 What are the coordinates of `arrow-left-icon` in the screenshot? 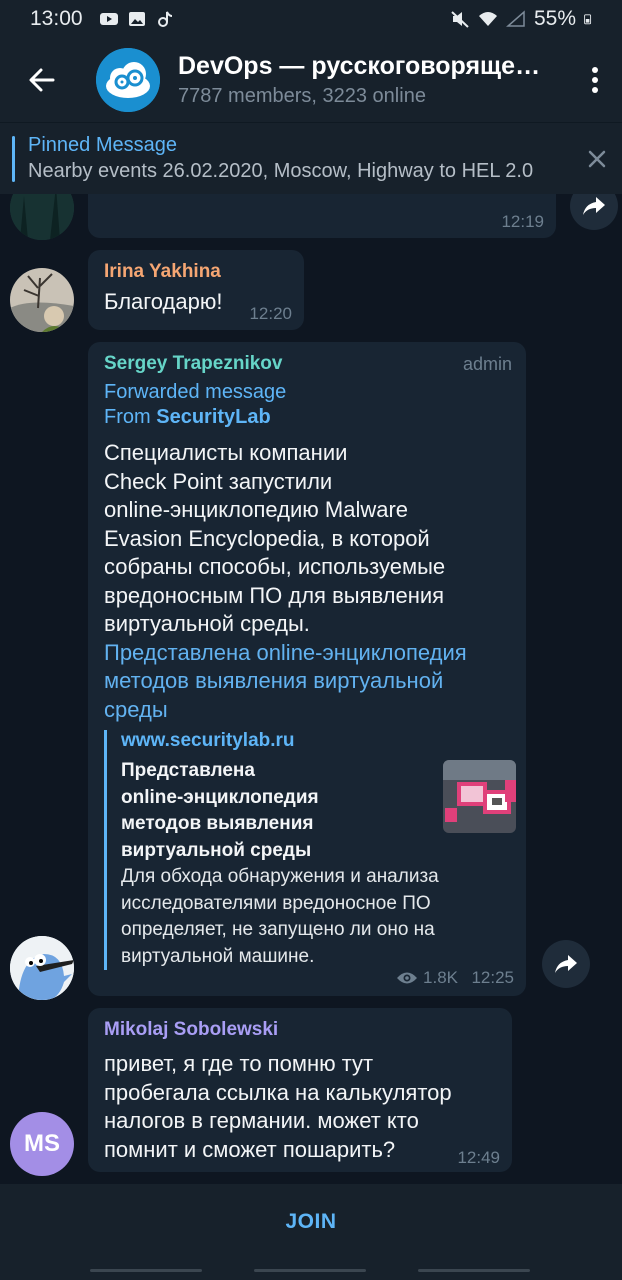 It's located at (42, 80).